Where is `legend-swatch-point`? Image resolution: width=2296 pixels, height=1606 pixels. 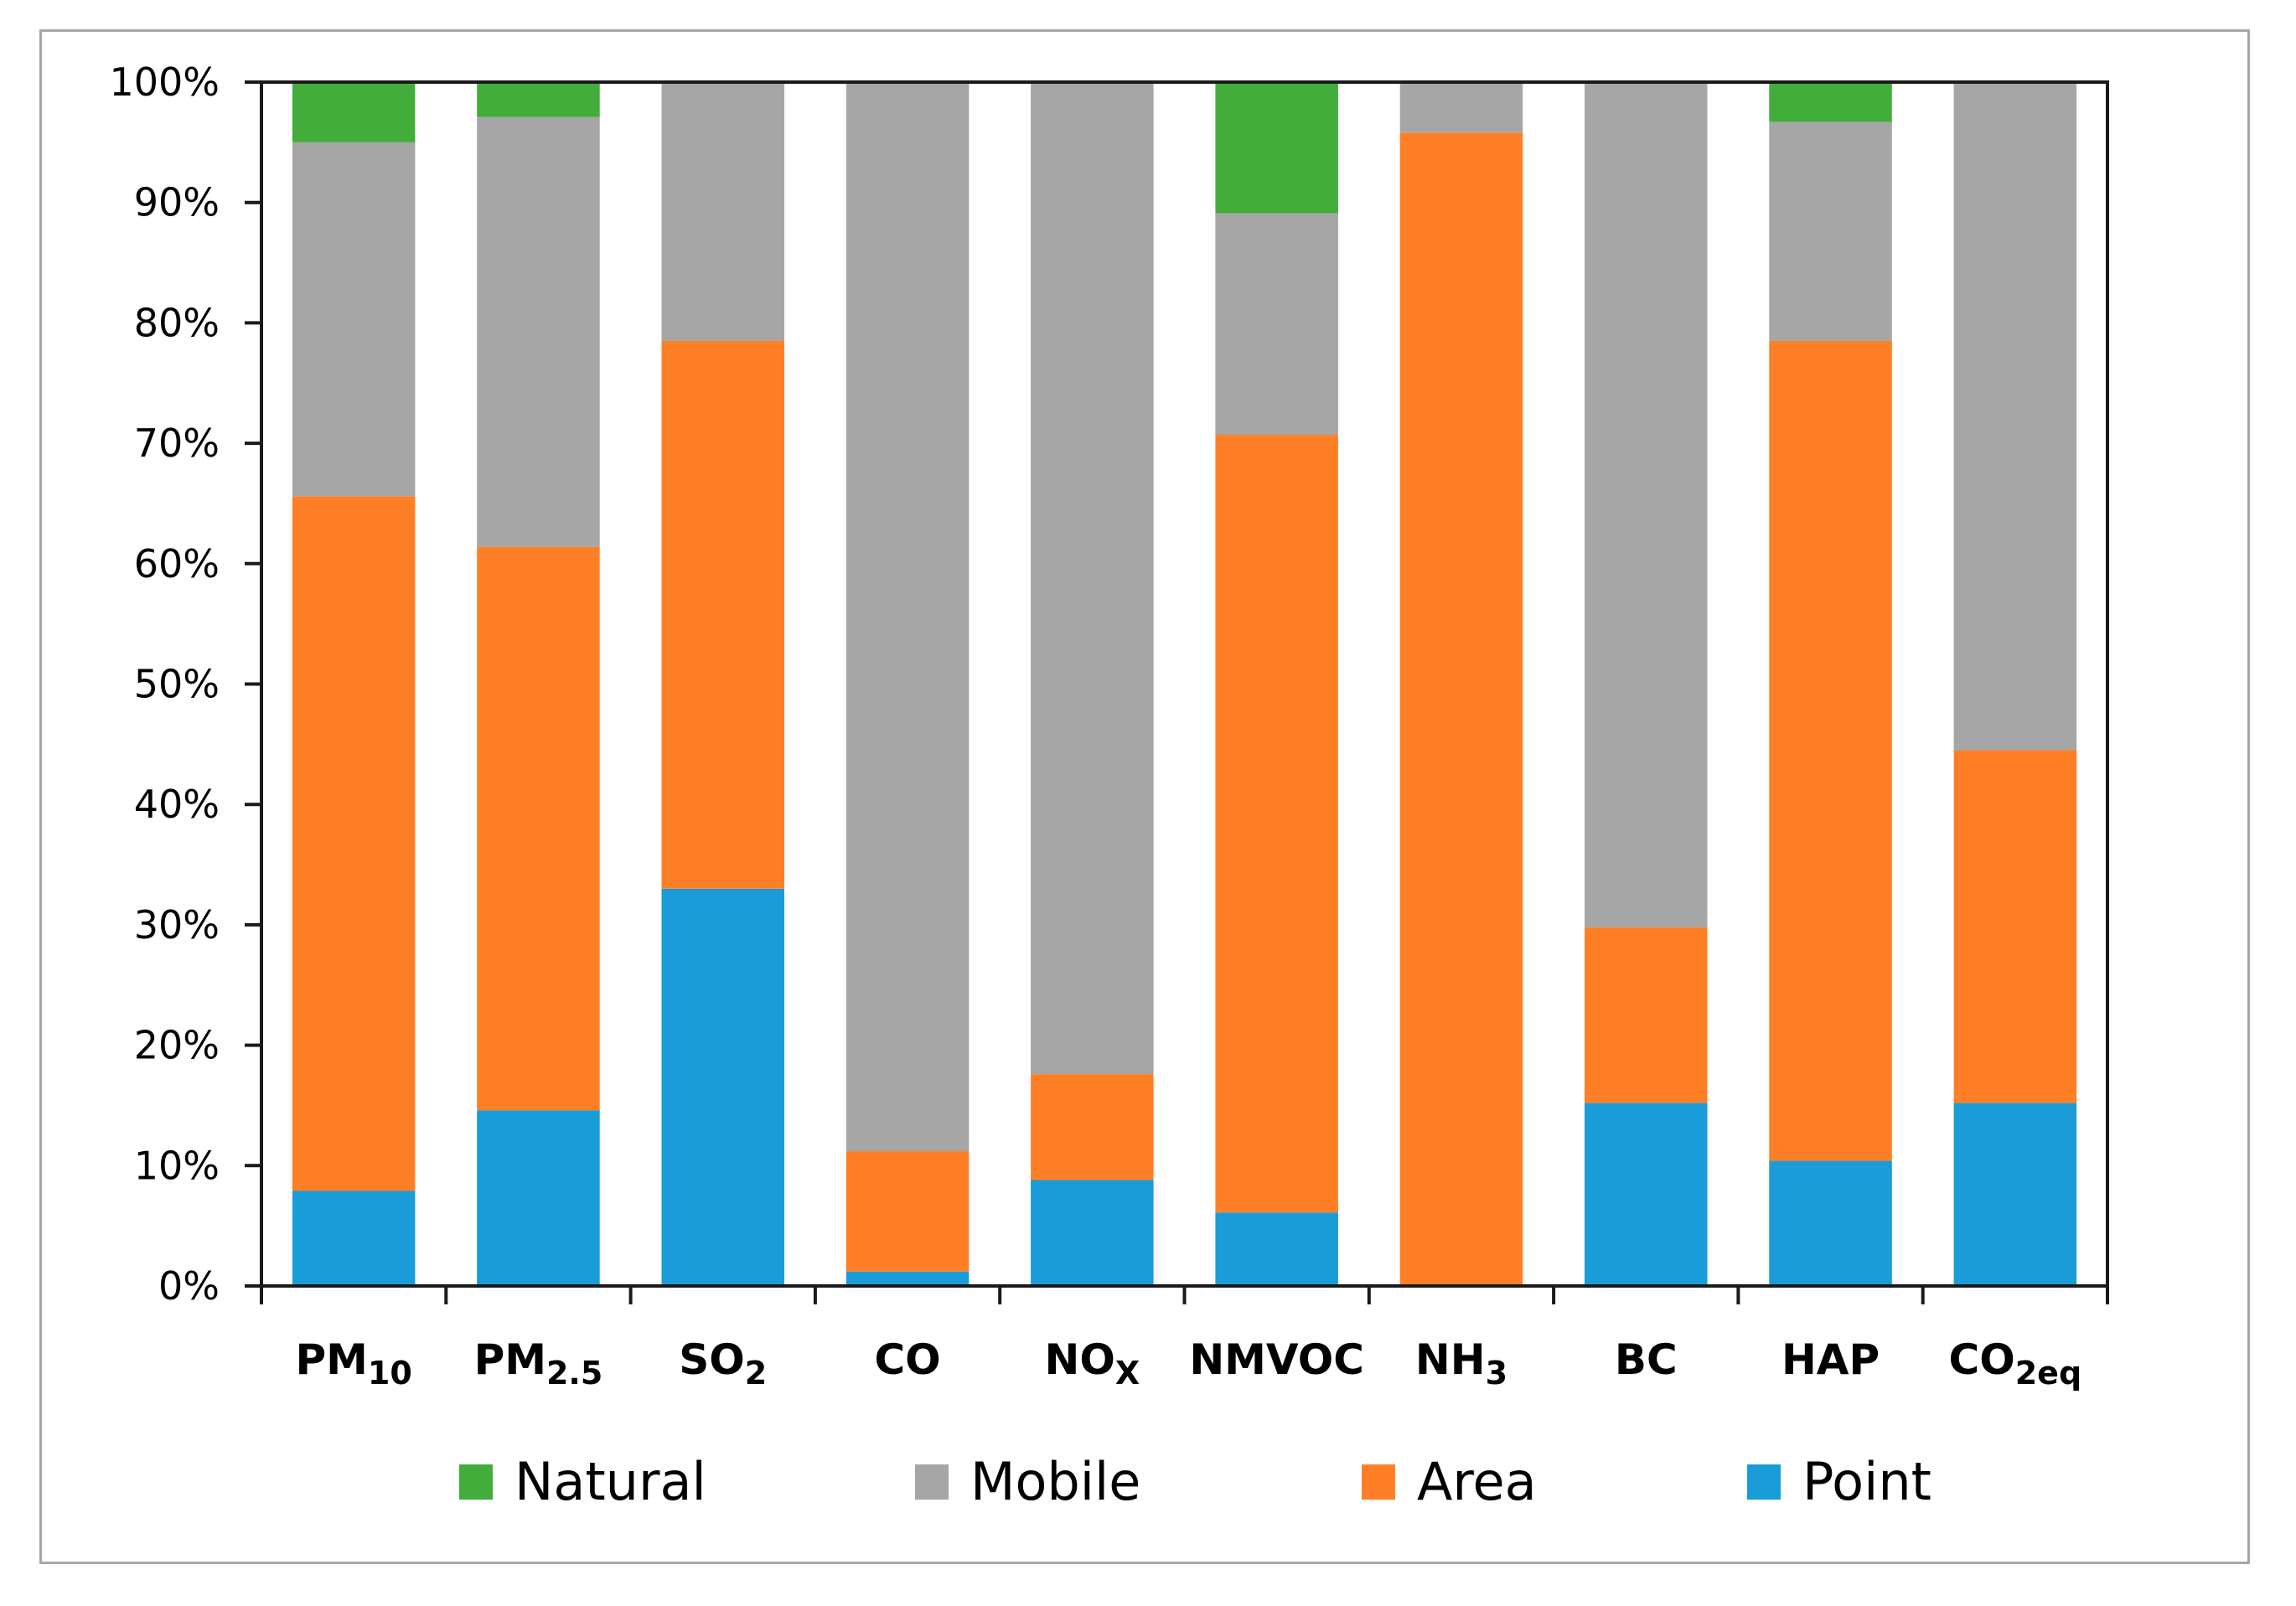
legend-swatch-point is located at coordinates (1764, 1482).